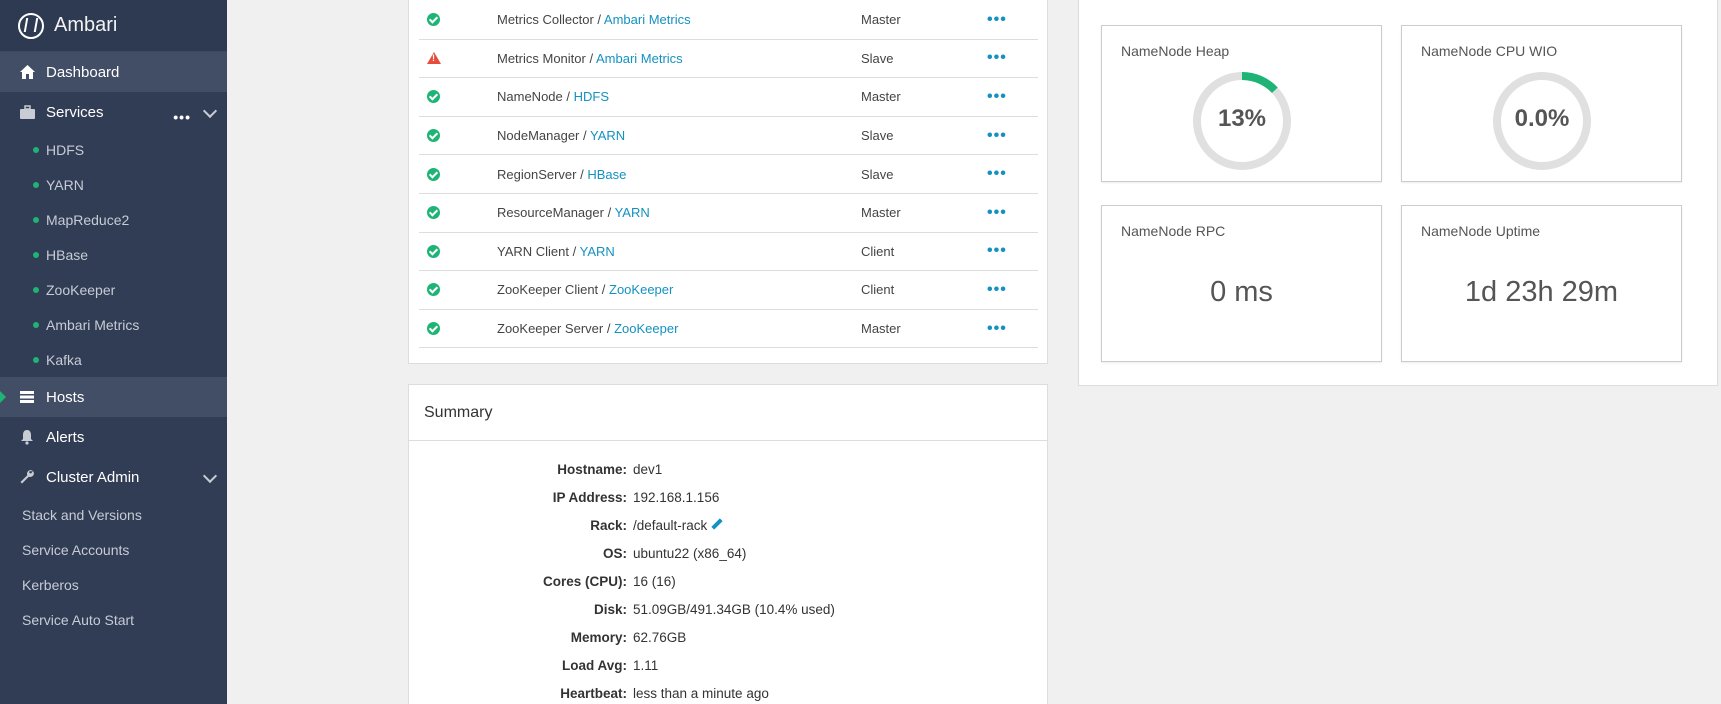 Image resolution: width=1721 pixels, height=704 pixels. I want to click on service-link: HBase, so click(606, 174).